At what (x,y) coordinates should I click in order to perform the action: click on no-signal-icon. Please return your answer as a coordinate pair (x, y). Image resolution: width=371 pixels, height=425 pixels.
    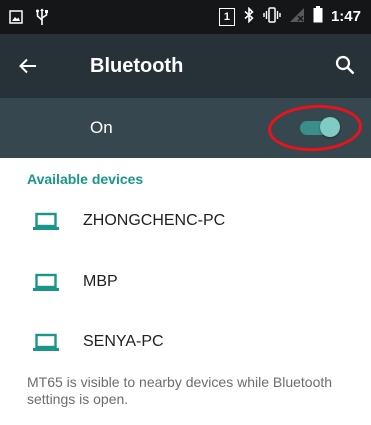
    Looking at the image, I should click on (297, 17).